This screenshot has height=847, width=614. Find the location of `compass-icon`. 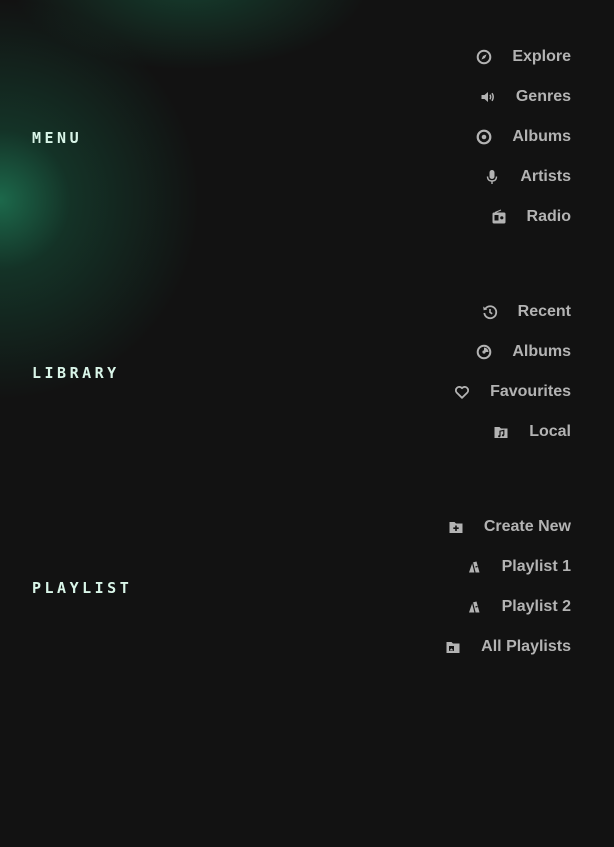

compass-icon is located at coordinates (484, 57).